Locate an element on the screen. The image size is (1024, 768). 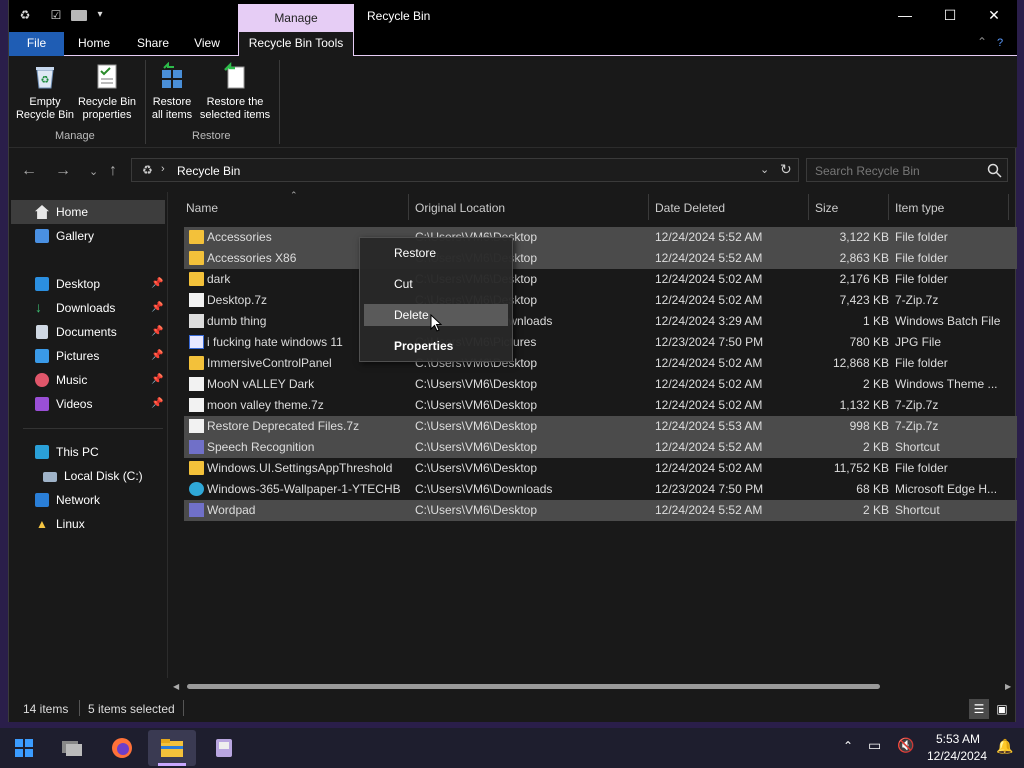
menu-item-properties: Properties is located at coordinates (436, 346).